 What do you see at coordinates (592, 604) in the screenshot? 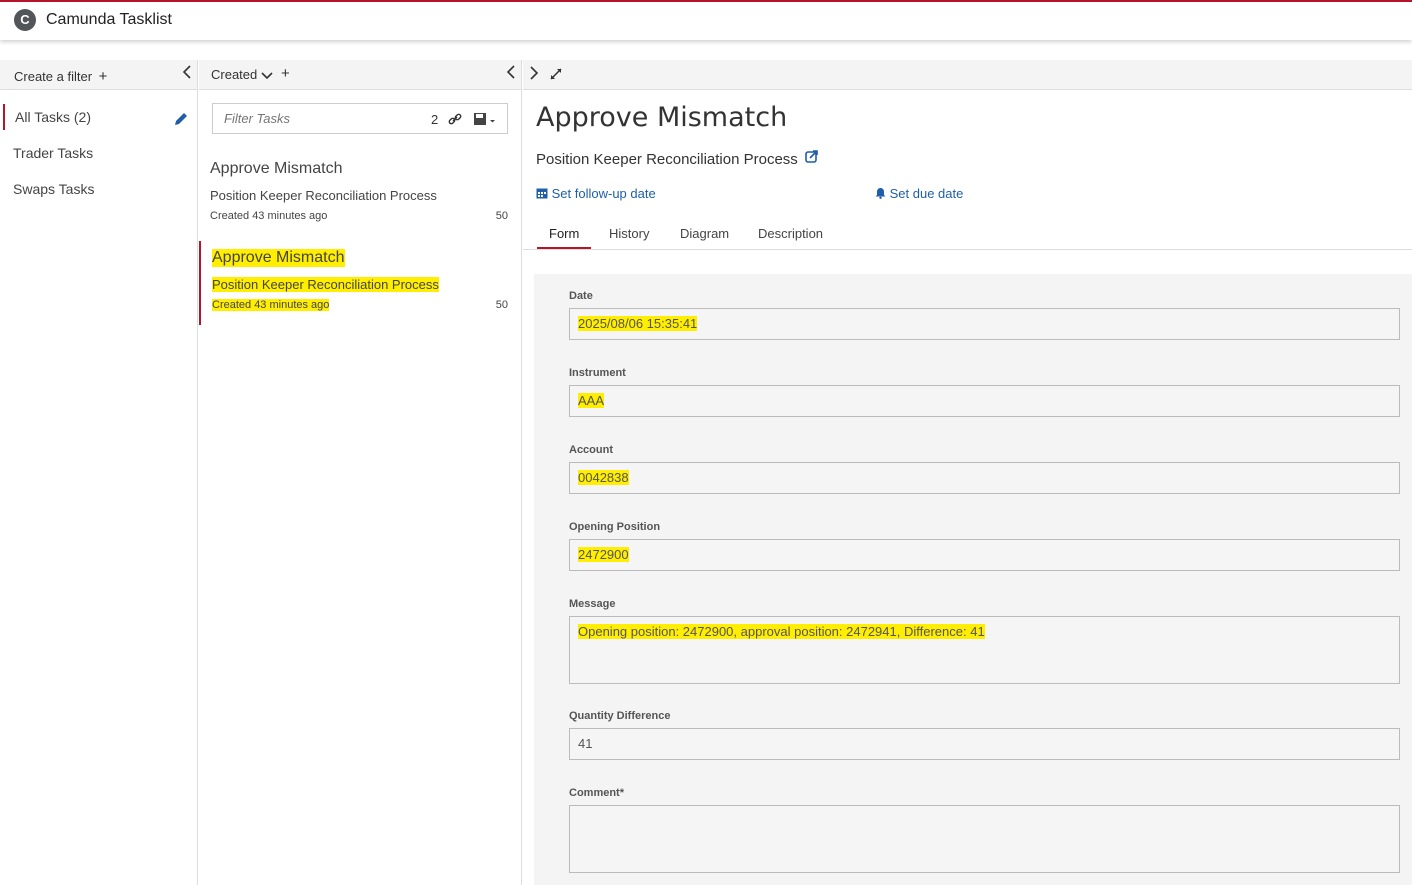
I see `message-label: Message` at bounding box center [592, 604].